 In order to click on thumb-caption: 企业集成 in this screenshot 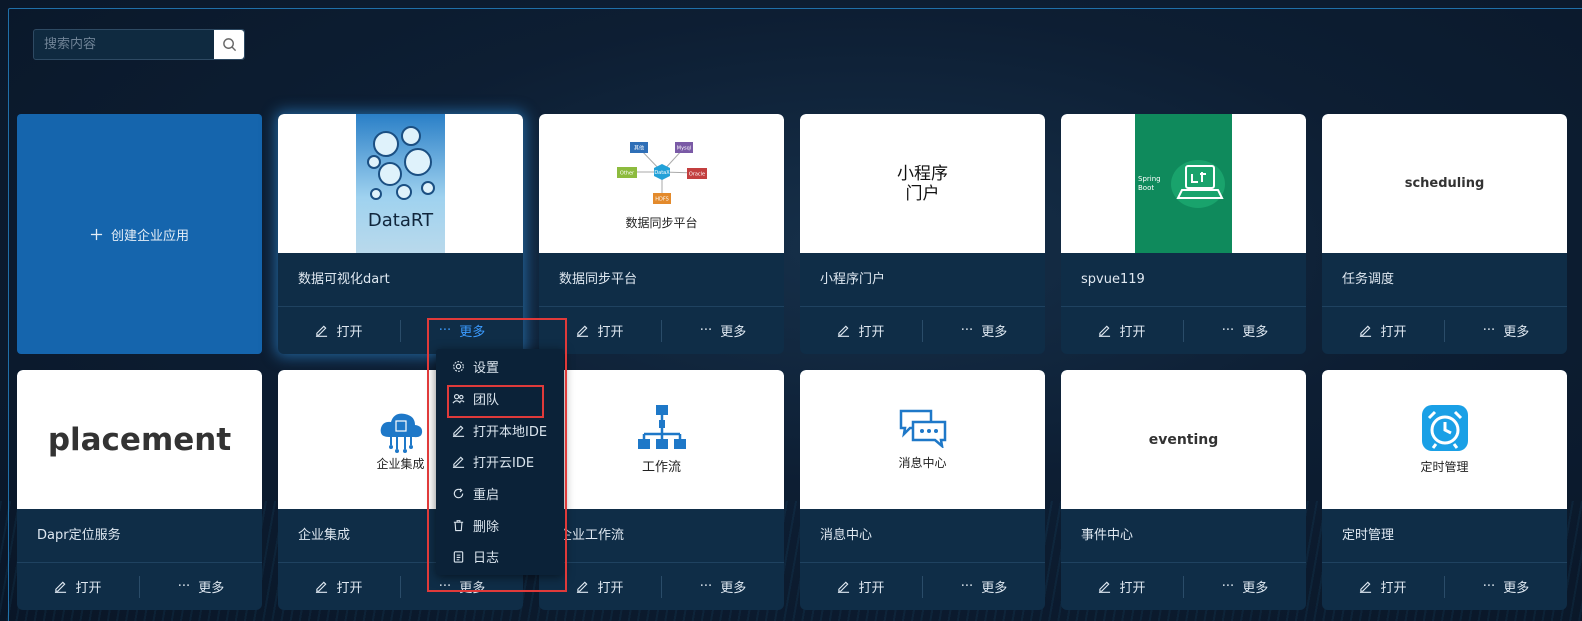, I will do `click(400, 464)`.